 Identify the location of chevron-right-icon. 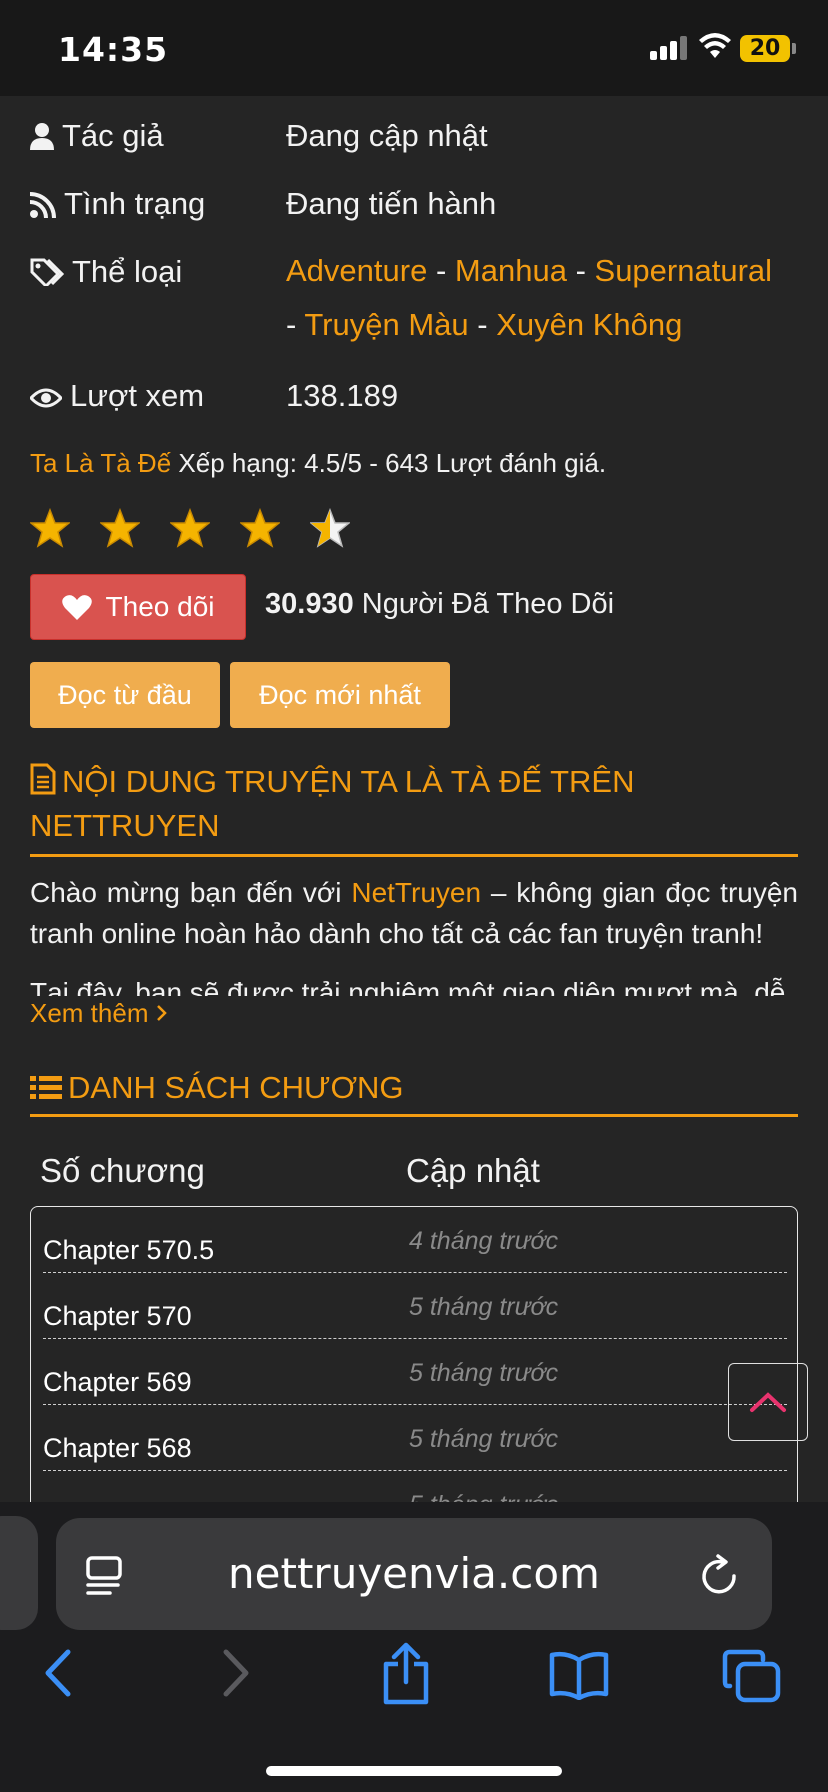
(161, 1013).